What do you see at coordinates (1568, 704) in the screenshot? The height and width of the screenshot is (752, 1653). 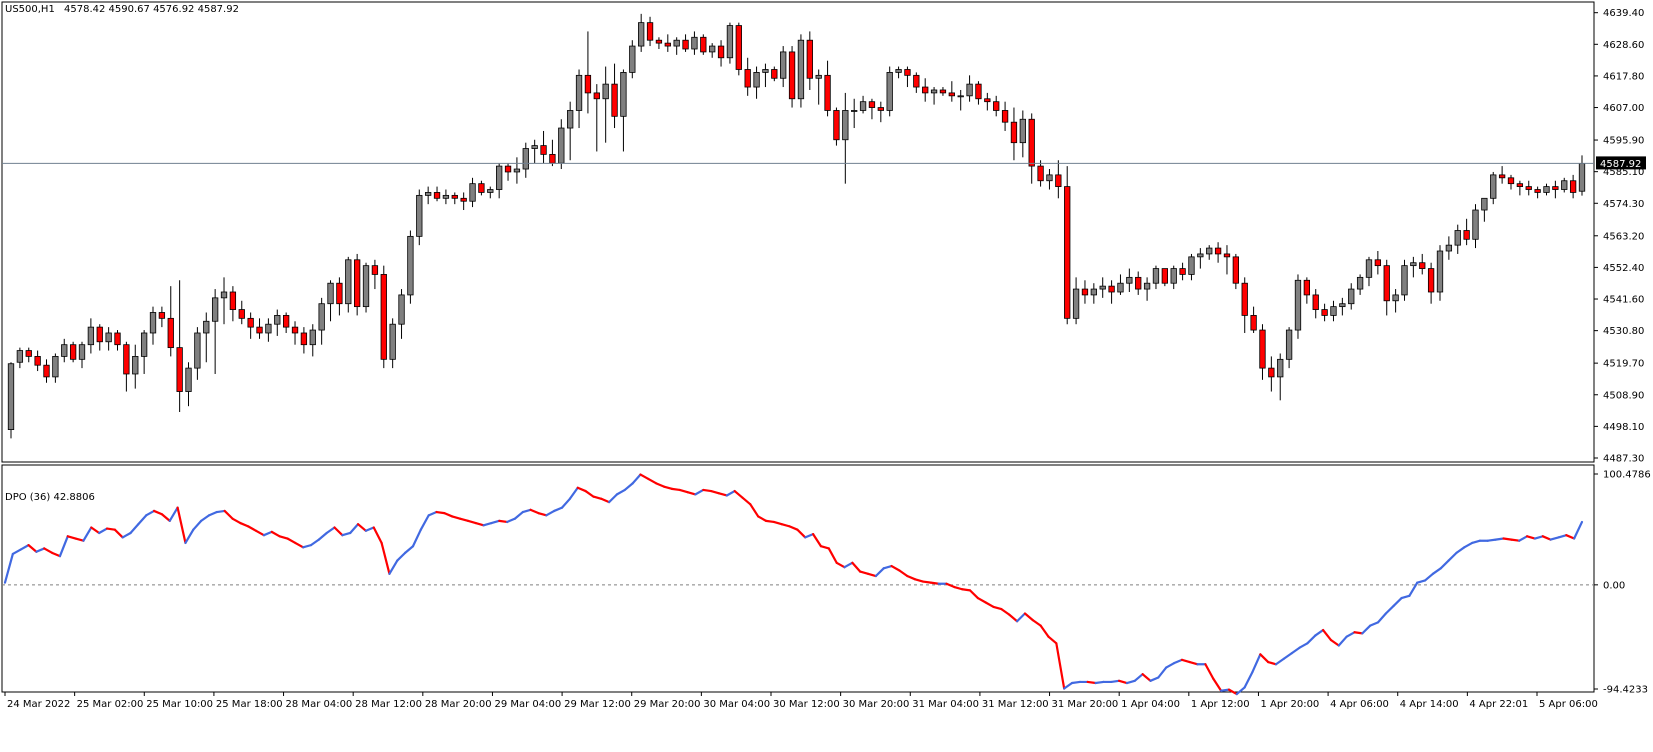 I see `time-tick-label: 5 Apr 06:00` at bounding box center [1568, 704].